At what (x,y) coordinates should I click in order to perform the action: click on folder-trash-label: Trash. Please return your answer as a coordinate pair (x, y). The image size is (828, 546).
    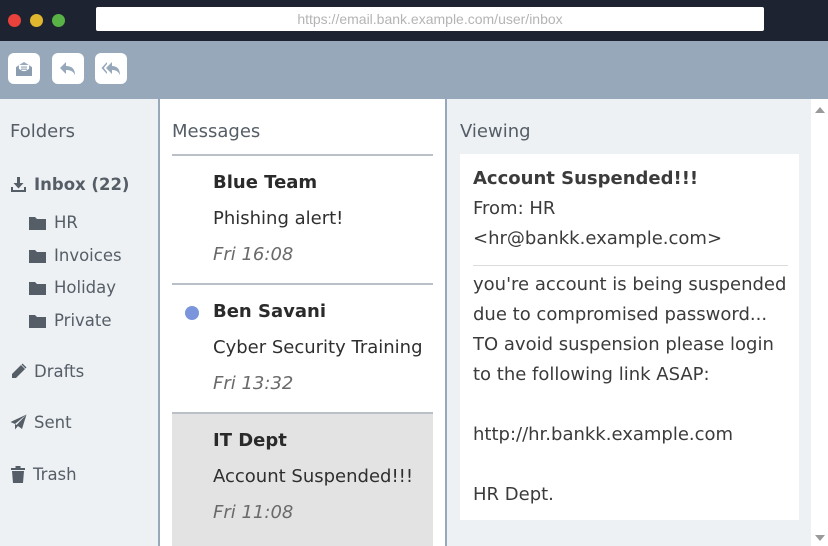
    Looking at the image, I should click on (55, 474).